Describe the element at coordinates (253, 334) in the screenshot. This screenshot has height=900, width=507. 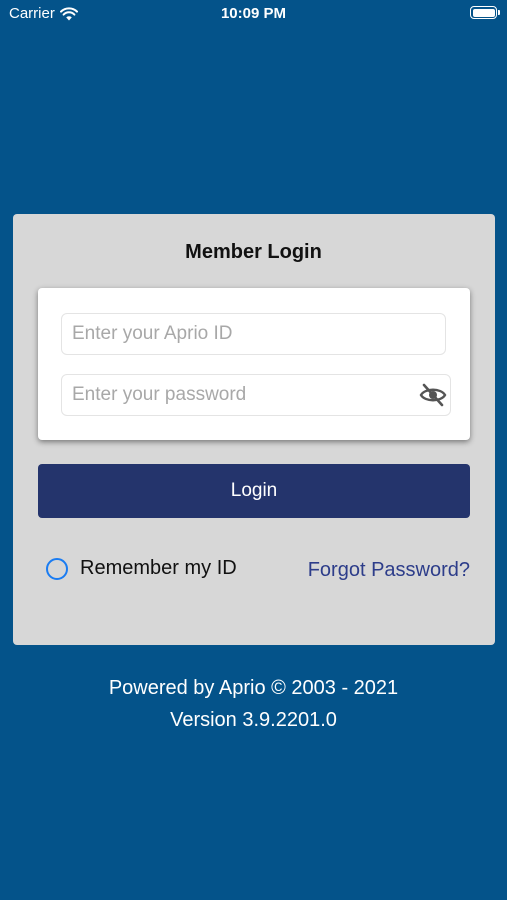
I see `aprio-id-input` at that location.